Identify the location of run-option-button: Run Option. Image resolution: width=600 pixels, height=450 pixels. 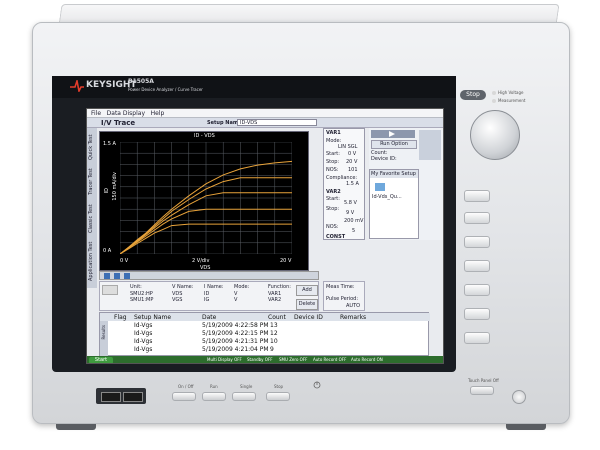
(394, 144).